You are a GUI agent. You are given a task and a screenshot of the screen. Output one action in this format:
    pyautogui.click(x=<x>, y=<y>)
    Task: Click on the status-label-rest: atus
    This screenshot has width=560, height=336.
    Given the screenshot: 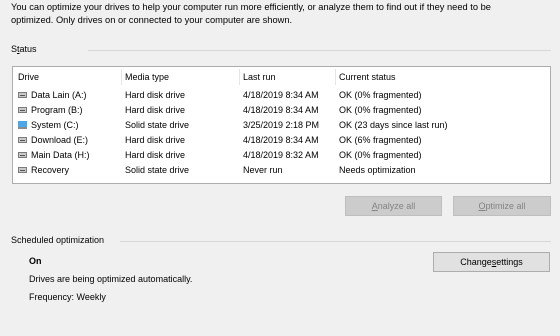 What is the action you would take?
    pyautogui.click(x=28, y=49)
    